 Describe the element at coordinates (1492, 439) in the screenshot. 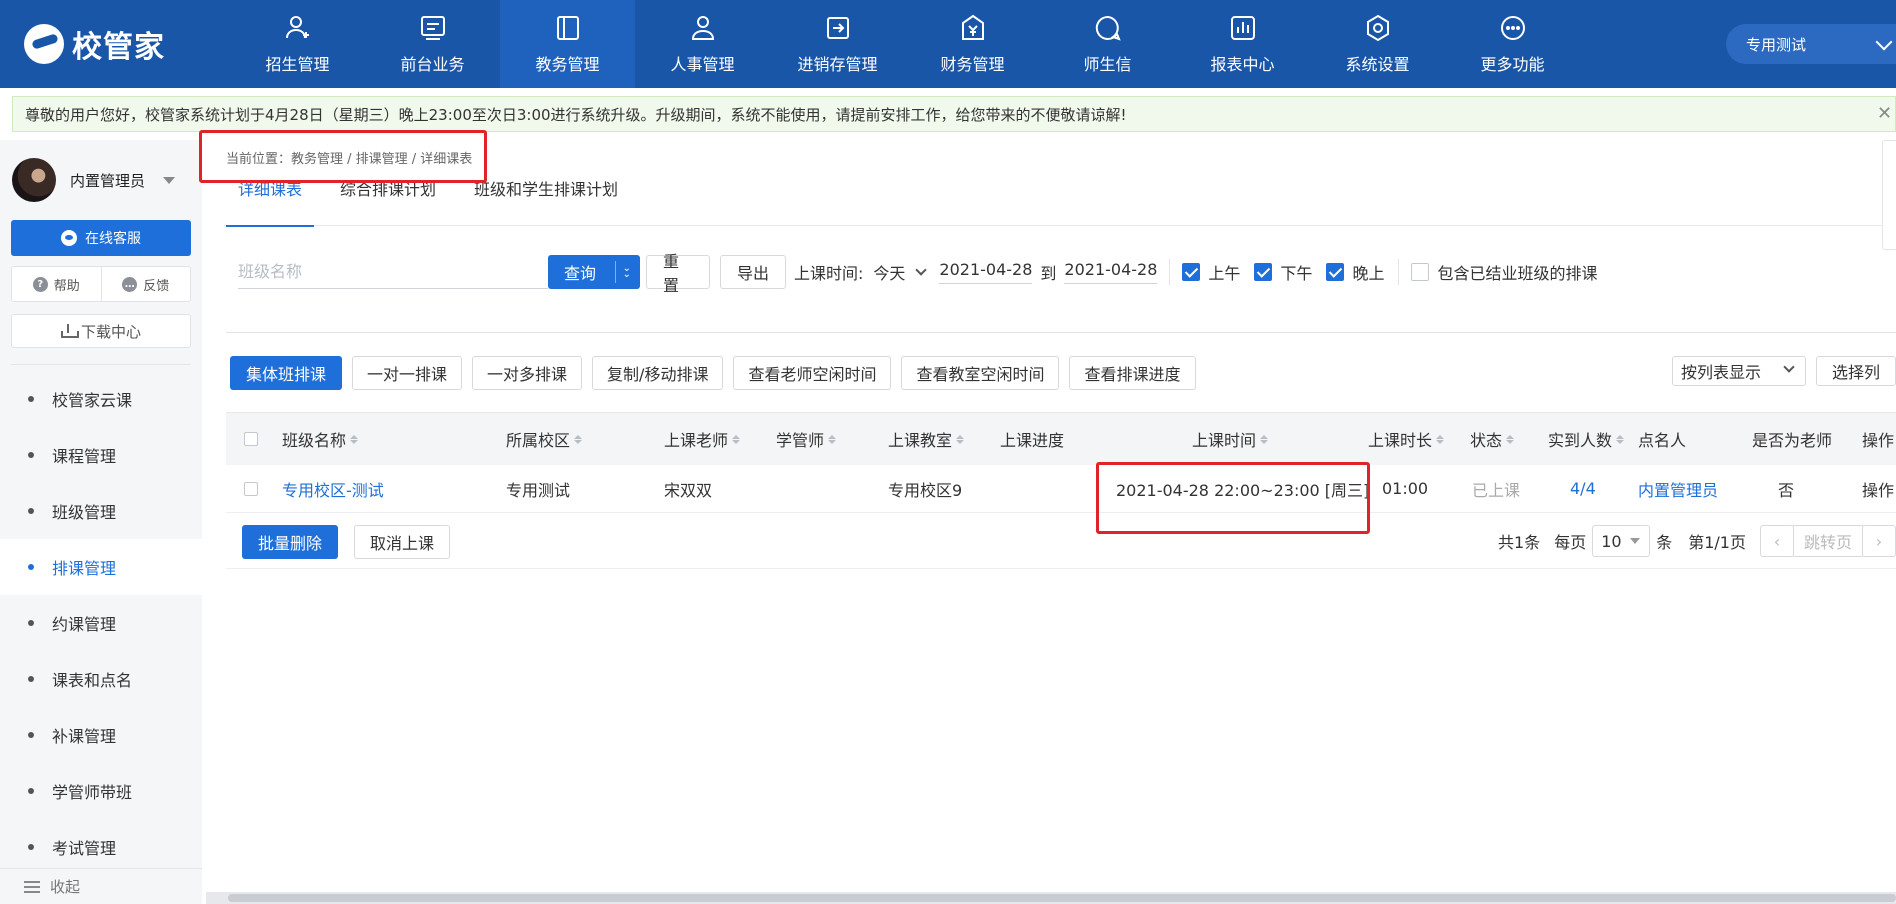

I see `col-status: 状态` at that location.